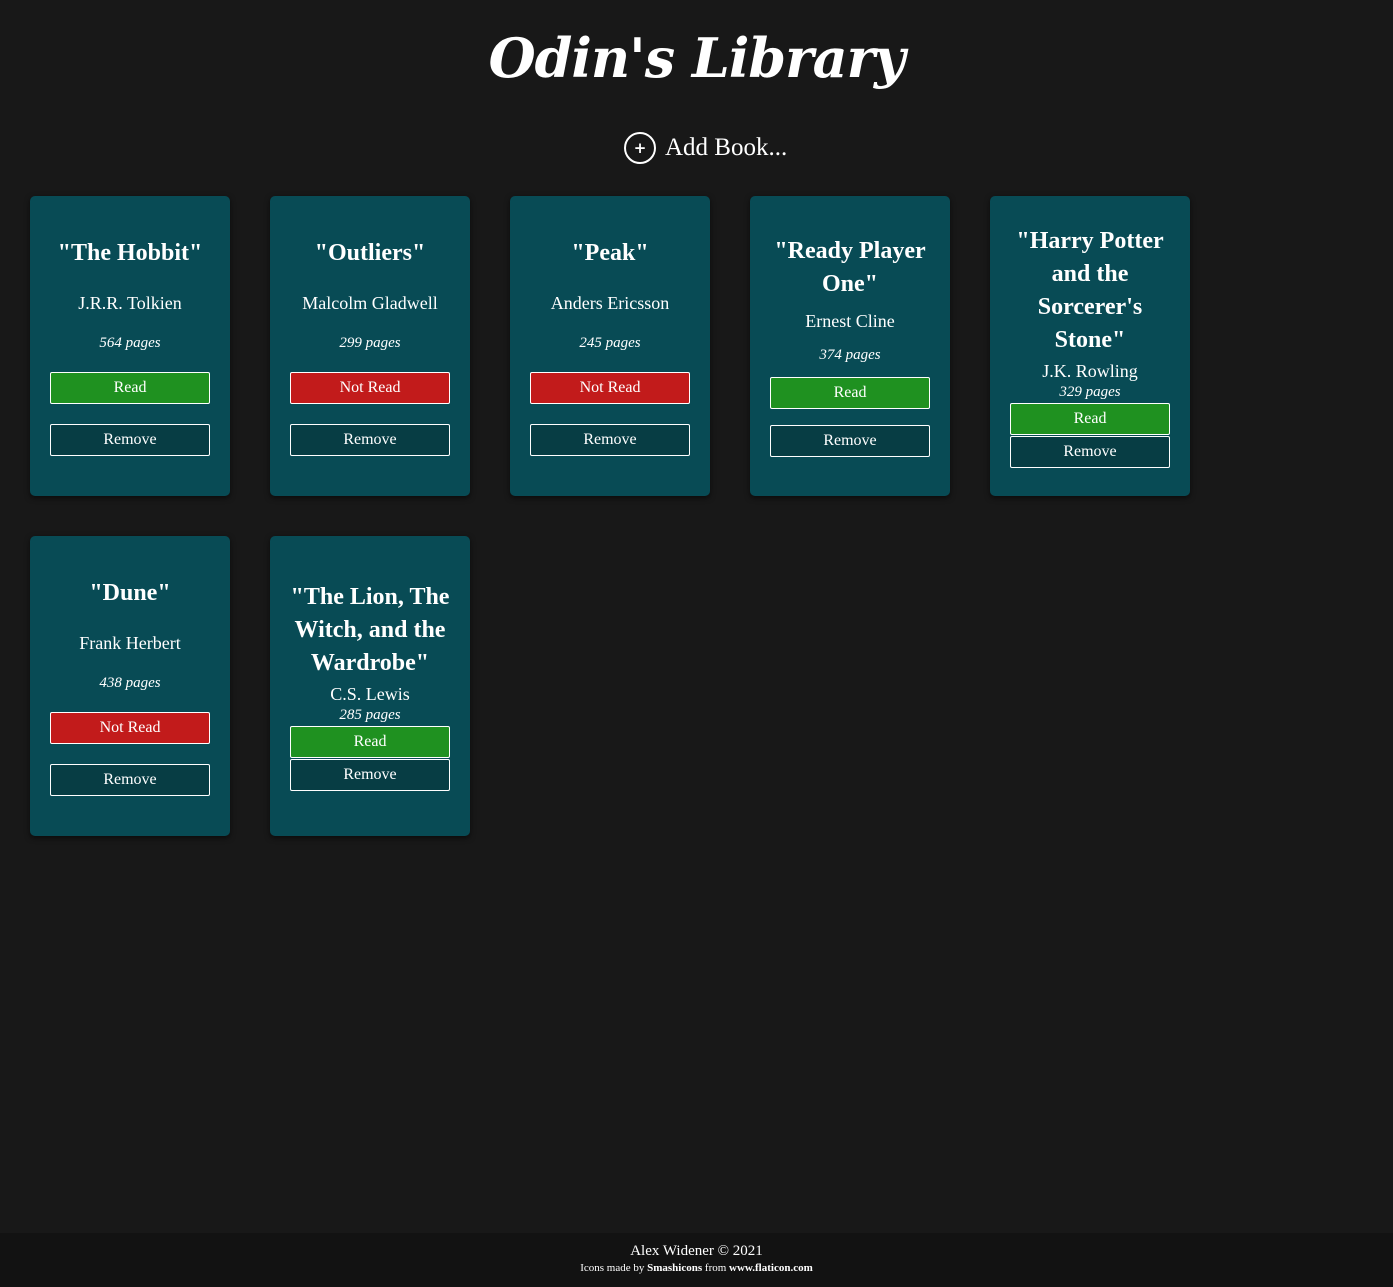 This screenshot has height=1287, width=1393. I want to click on footer-credit: Alex Widener © 2021, so click(696, 1251).